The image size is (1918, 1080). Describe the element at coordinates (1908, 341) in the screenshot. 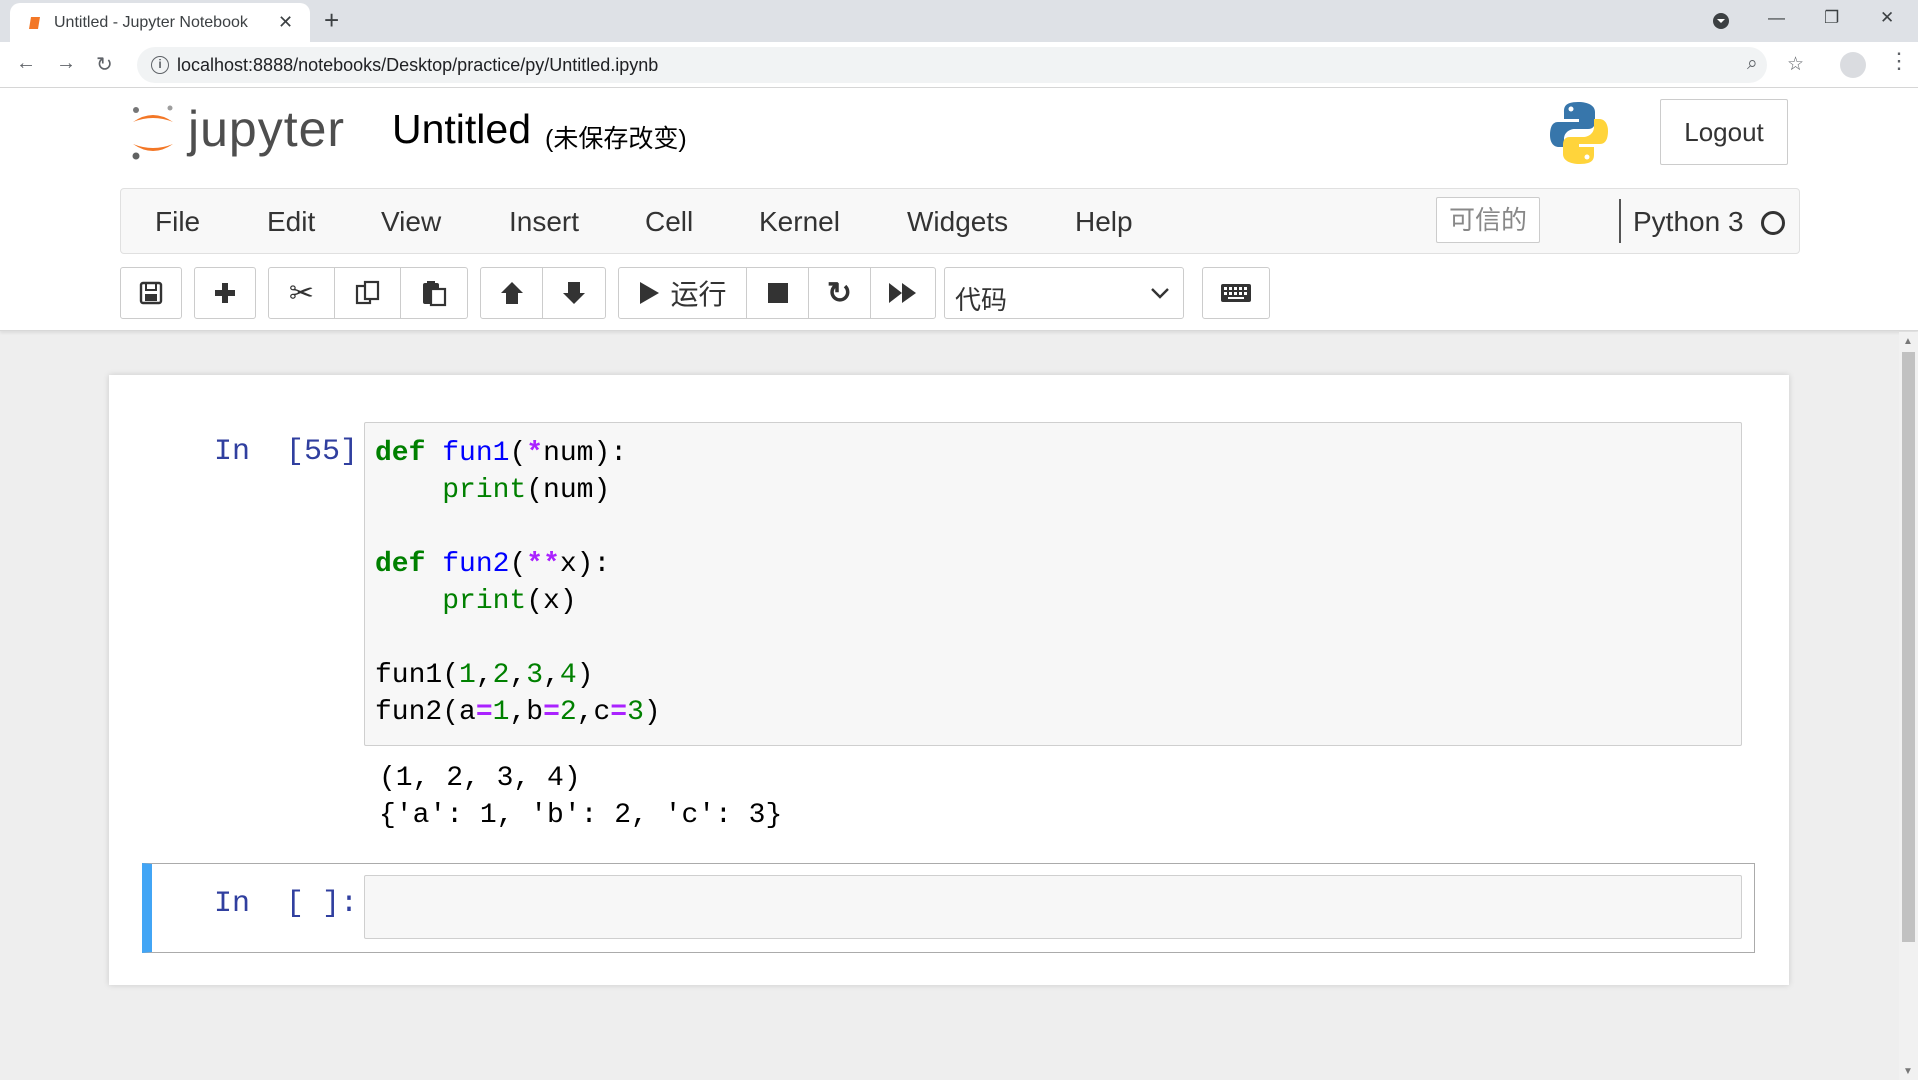

I see `scroll-up-icon: ▲` at that location.